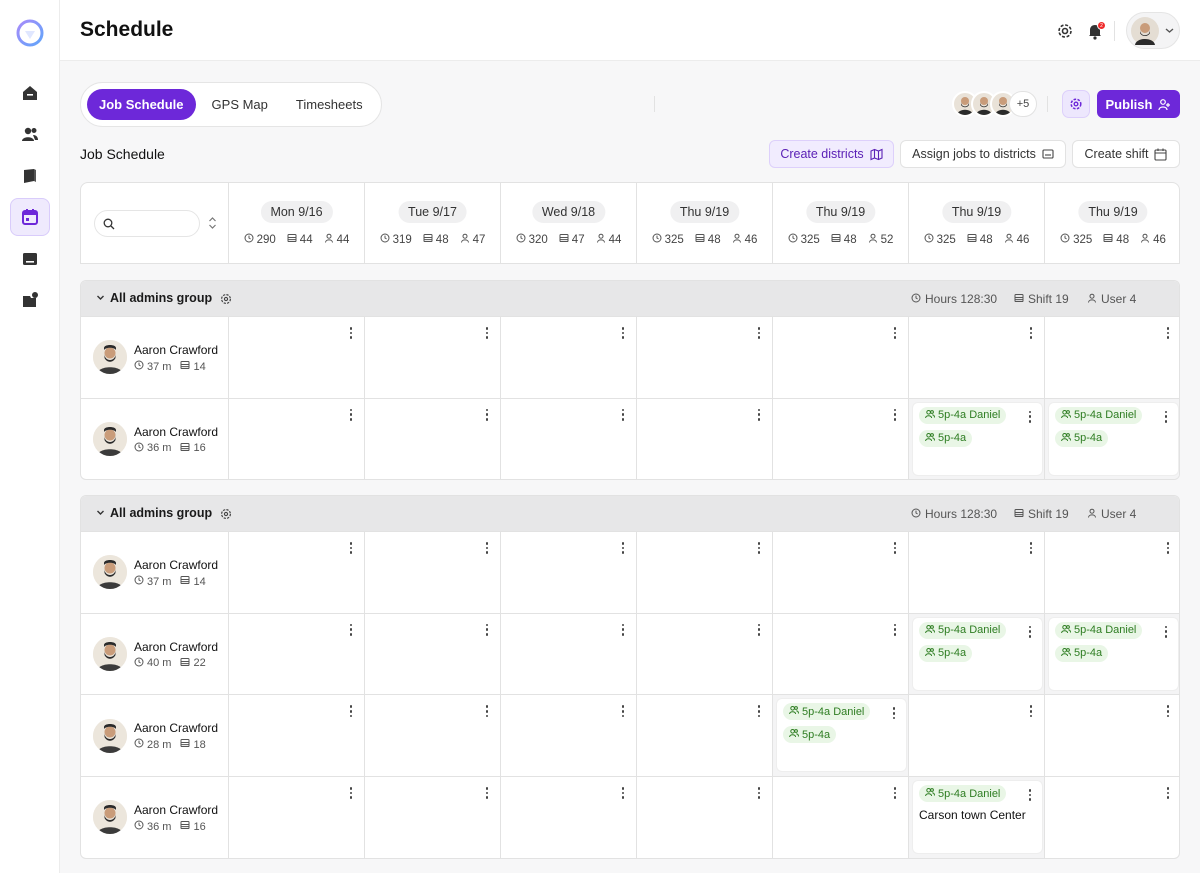 The height and width of the screenshot is (873, 1200). What do you see at coordinates (154, 298) in the screenshot?
I see `group-toggle: All admins group` at bounding box center [154, 298].